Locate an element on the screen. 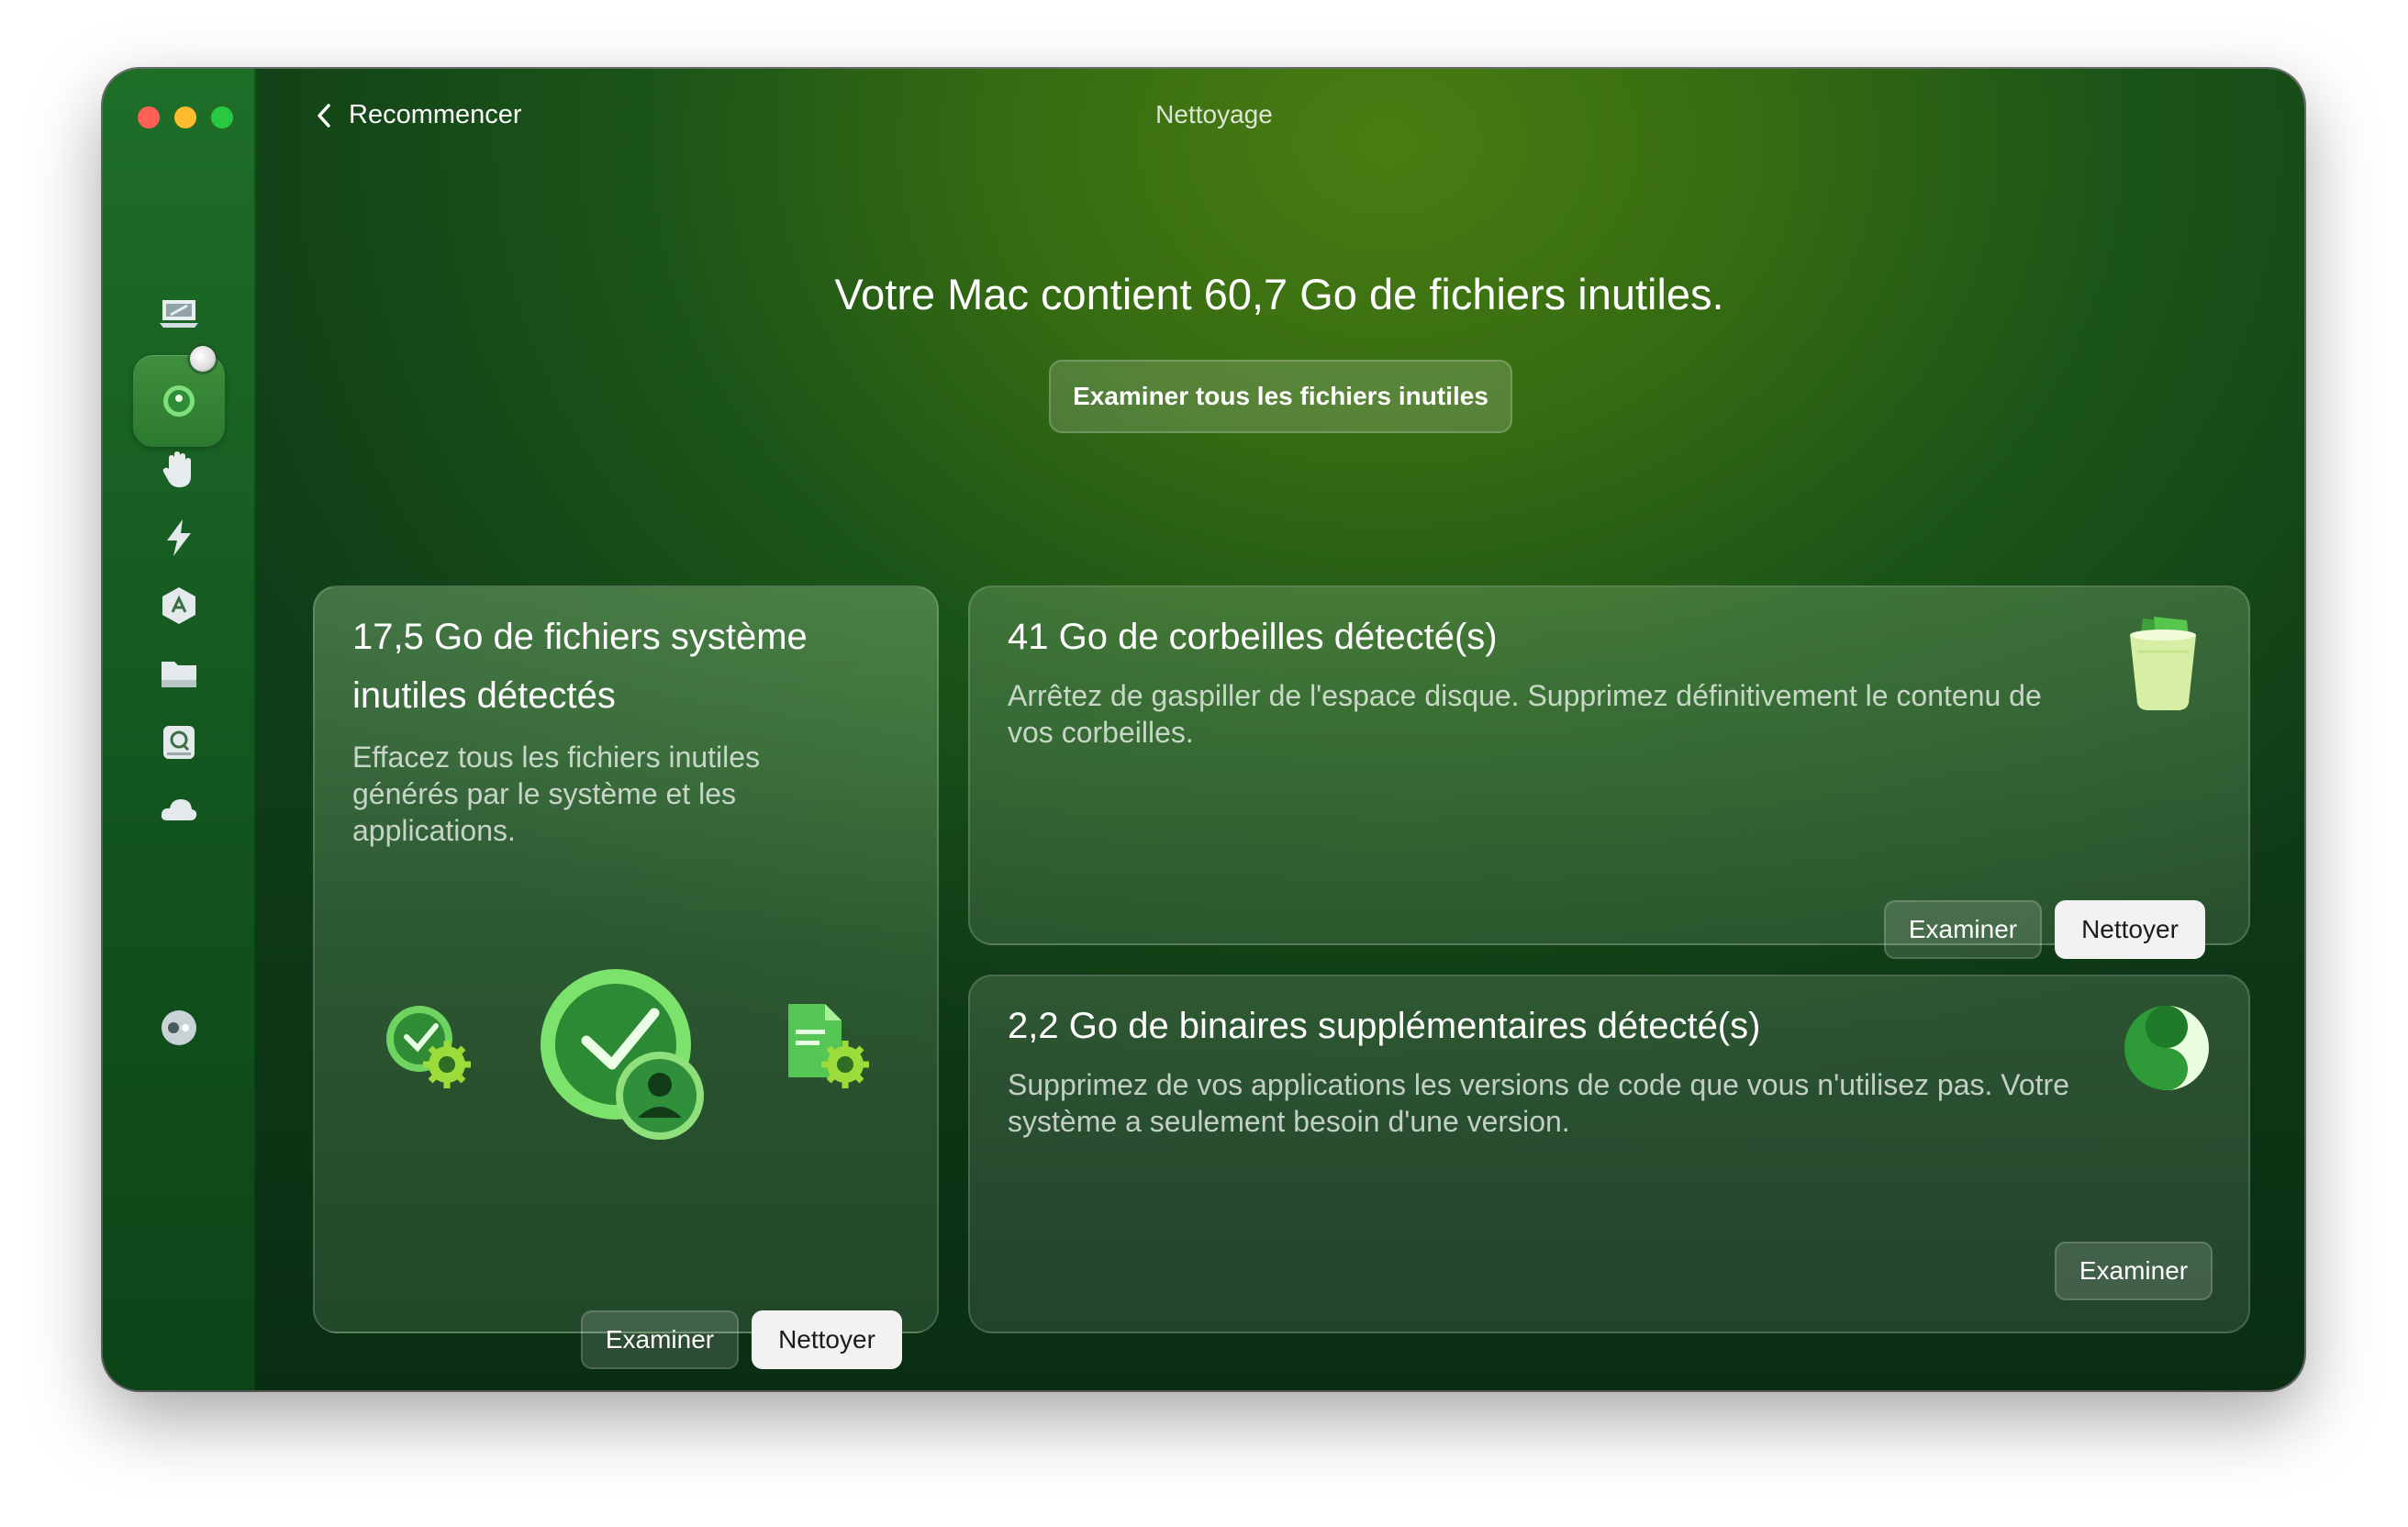 The height and width of the screenshot is (1527, 2408). sidebar-item-applications is located at coordinates (178, 605).